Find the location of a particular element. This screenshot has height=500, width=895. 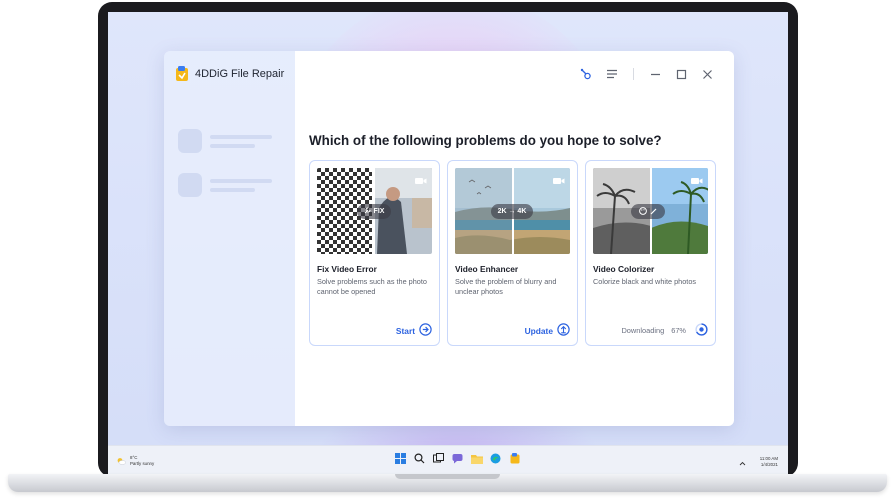

clock: 11:00 AM 1/4/2021 is located at coordinates (769, 462).